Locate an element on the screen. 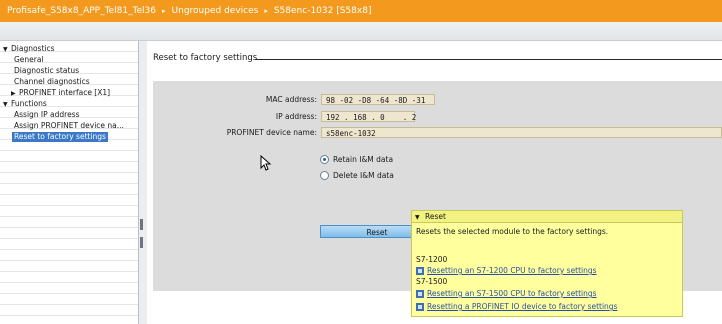 The height and width of the screenshot is (324, 722). tree-item-reset-to-factory-settings: Reset to factory settings is located at coordinates (60, 137).